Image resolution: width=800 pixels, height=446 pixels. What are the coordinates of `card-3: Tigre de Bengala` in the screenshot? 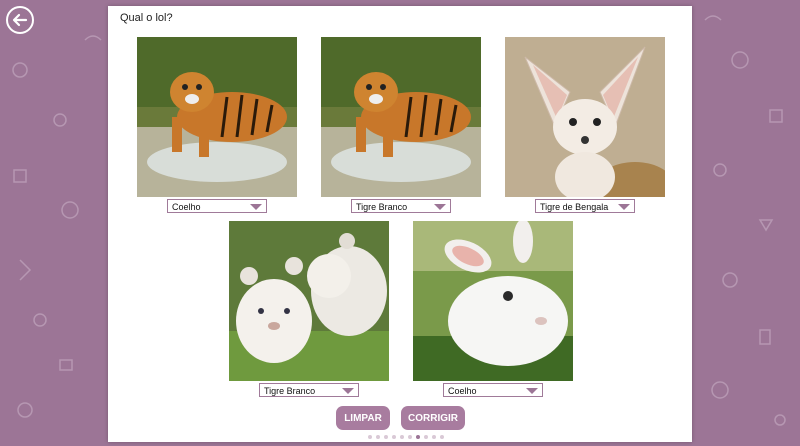 It's located at (585, 125).